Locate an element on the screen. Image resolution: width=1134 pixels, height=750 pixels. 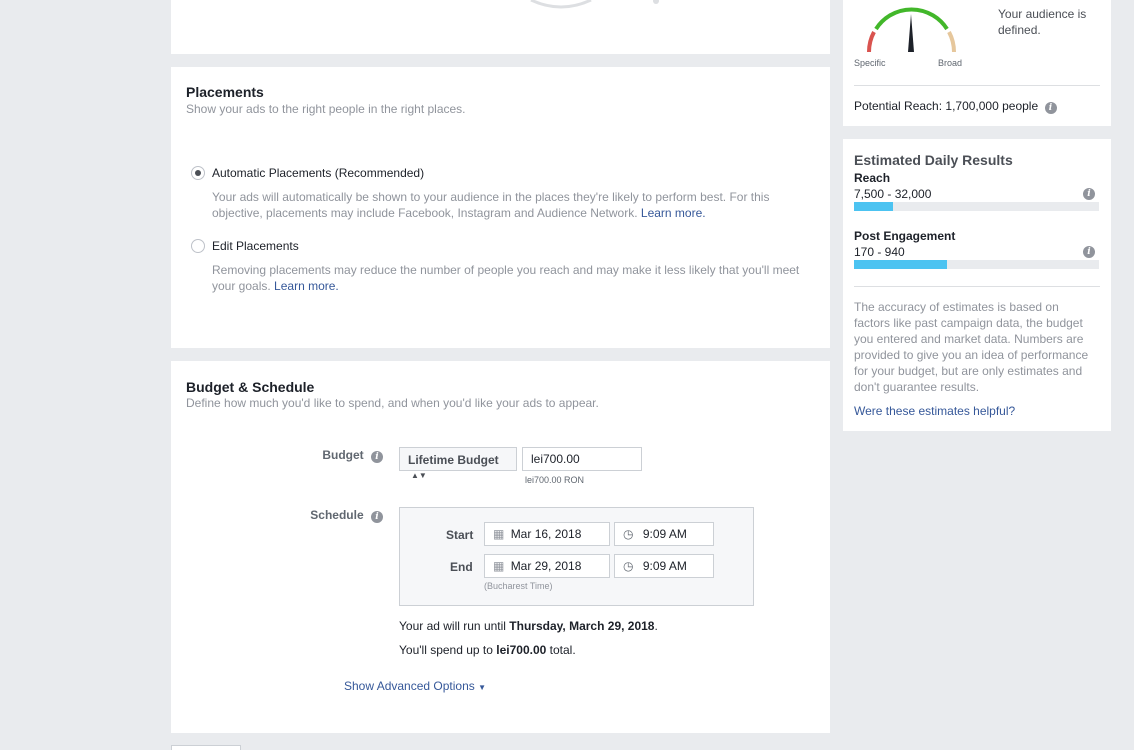
spend-prefix: You'll spend up to is located at coordinates (448, 650).